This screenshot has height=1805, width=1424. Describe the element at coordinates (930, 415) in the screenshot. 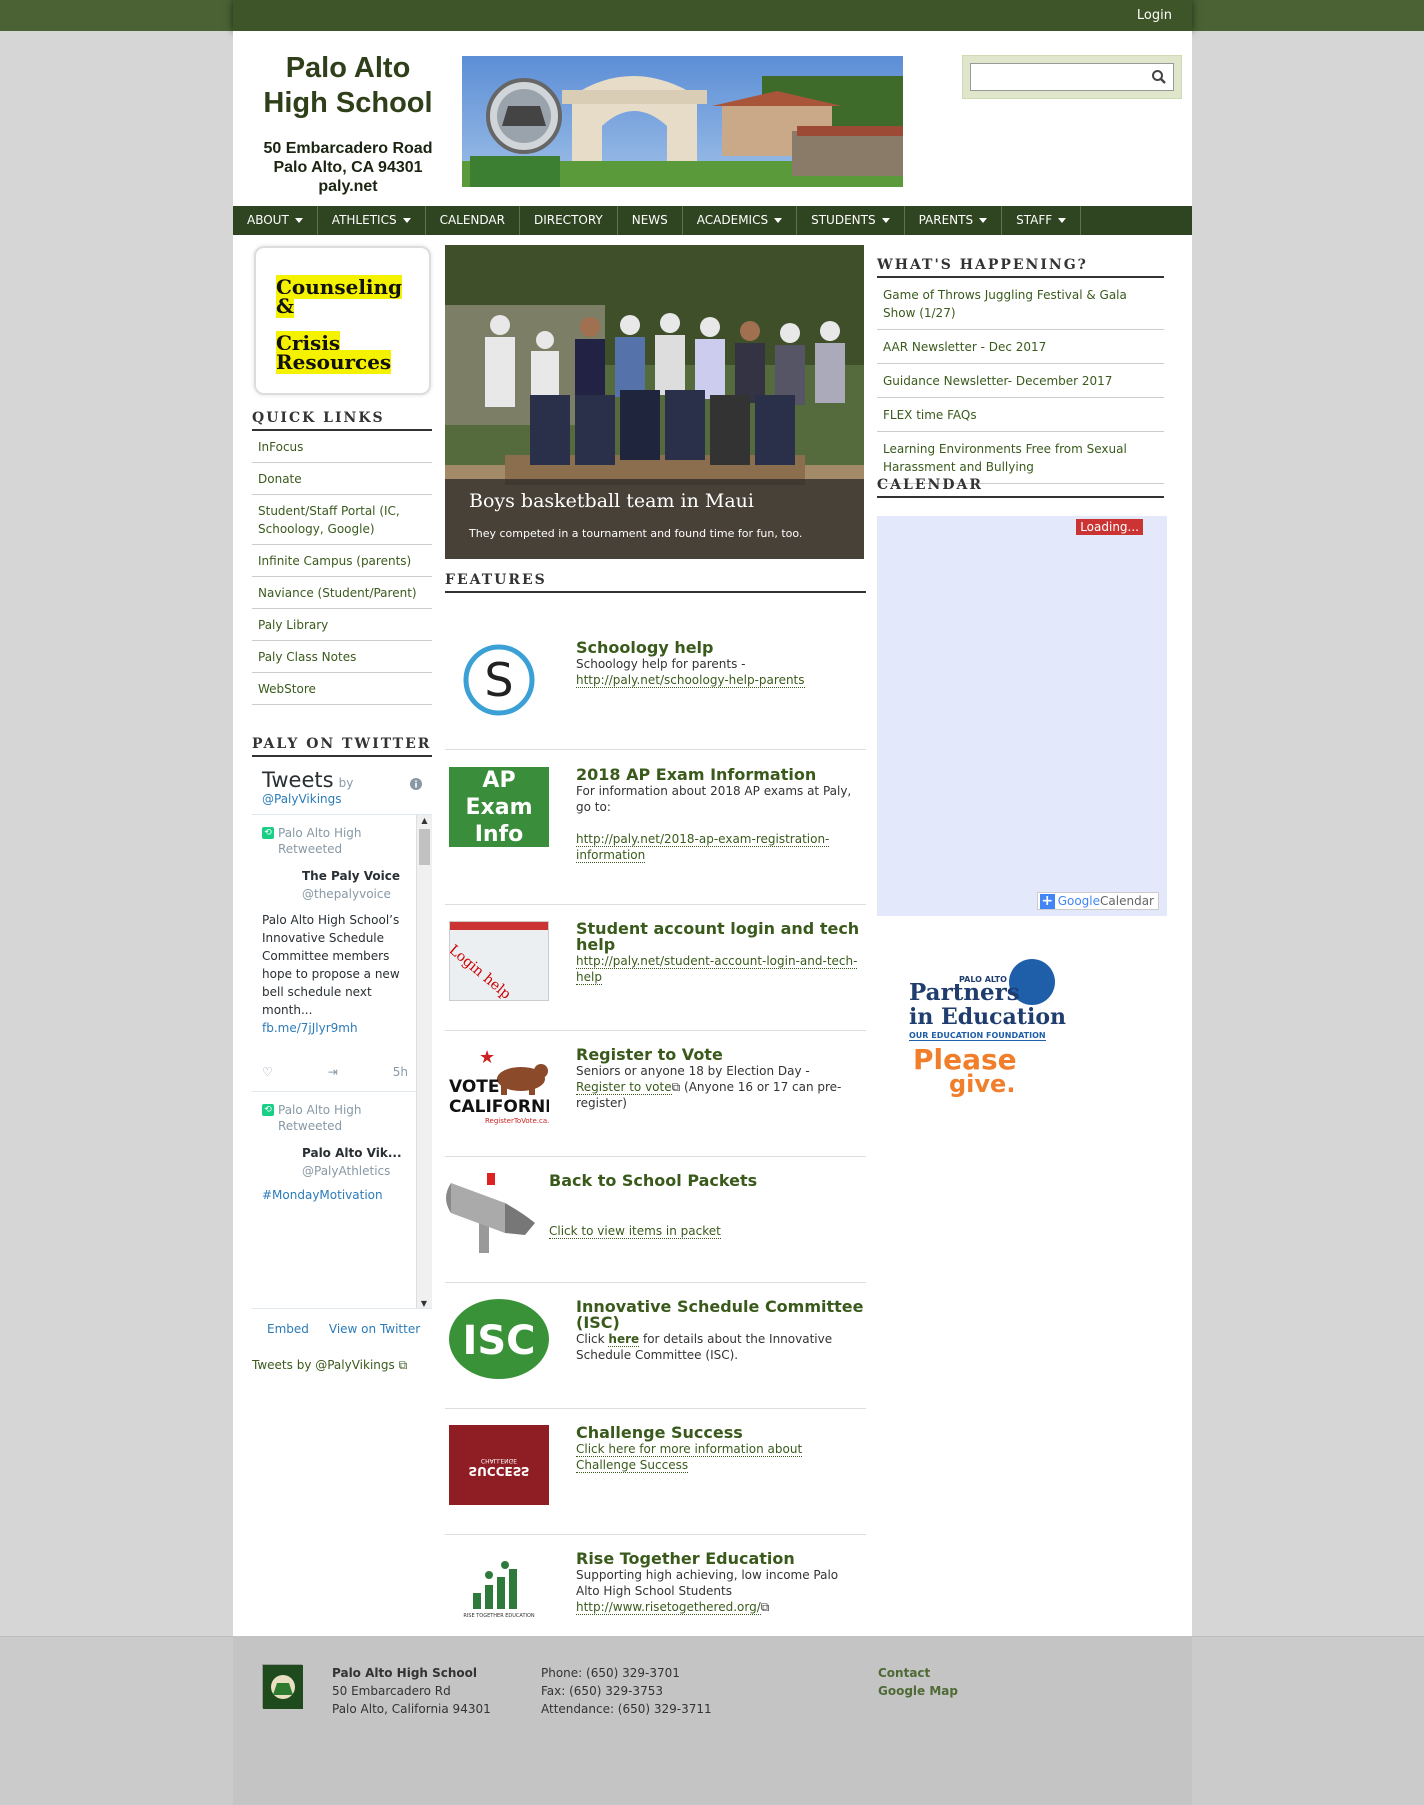

I see `news-link: FLEX time FAQs` at that location.